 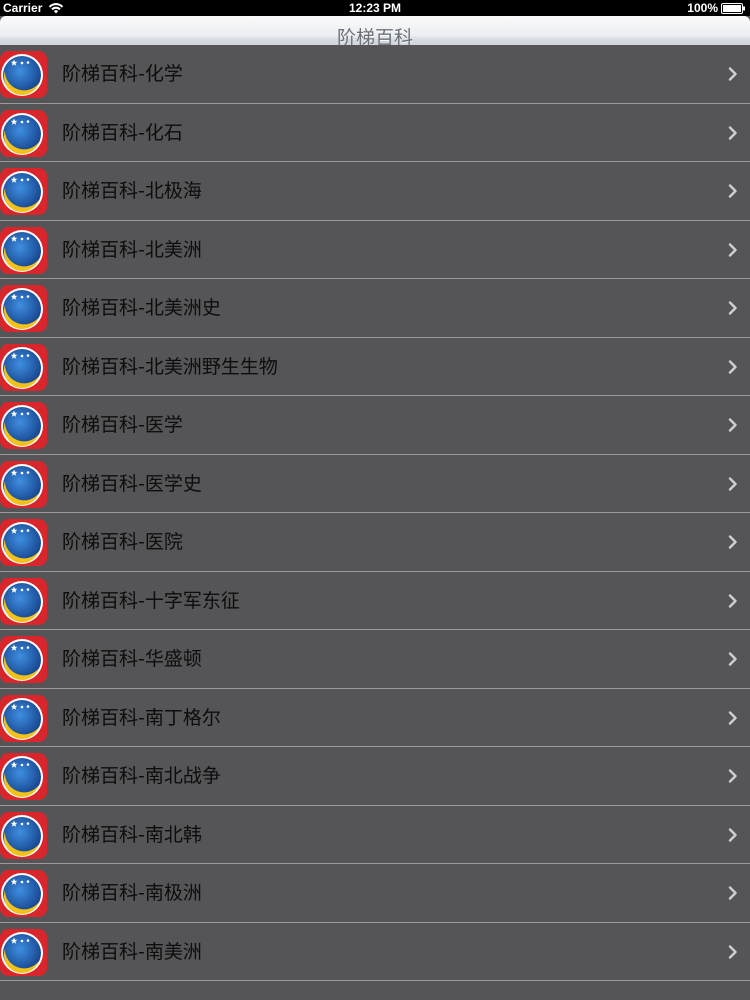 I want to click on list-item-label: 阶梯百科-化学, so click(x=122, y=74).